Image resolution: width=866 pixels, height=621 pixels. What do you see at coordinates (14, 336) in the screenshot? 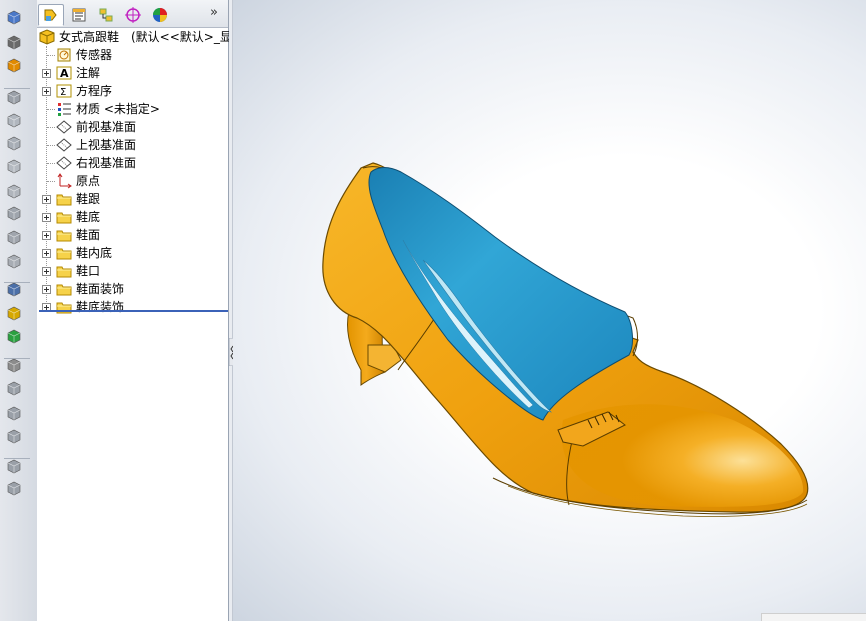
I see `sphere-icon` at bounding box center [14, 336].